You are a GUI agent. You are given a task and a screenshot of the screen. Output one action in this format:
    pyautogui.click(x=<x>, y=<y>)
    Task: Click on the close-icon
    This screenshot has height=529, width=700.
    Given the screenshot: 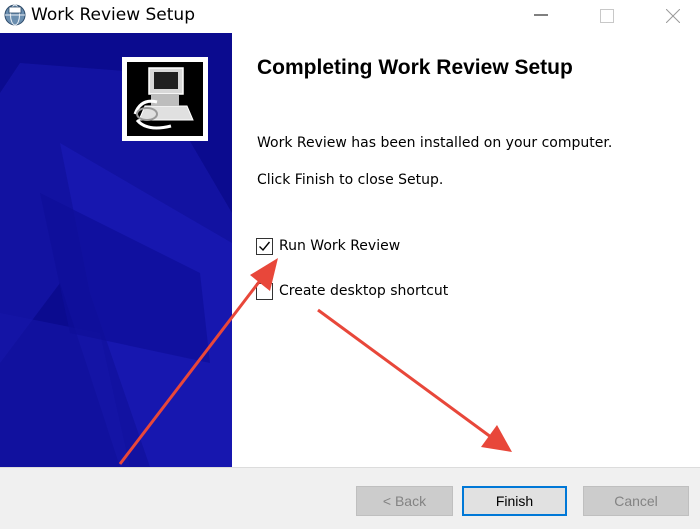 What is the action you would take?
    pyautogui.click(x=673, y=16)
    